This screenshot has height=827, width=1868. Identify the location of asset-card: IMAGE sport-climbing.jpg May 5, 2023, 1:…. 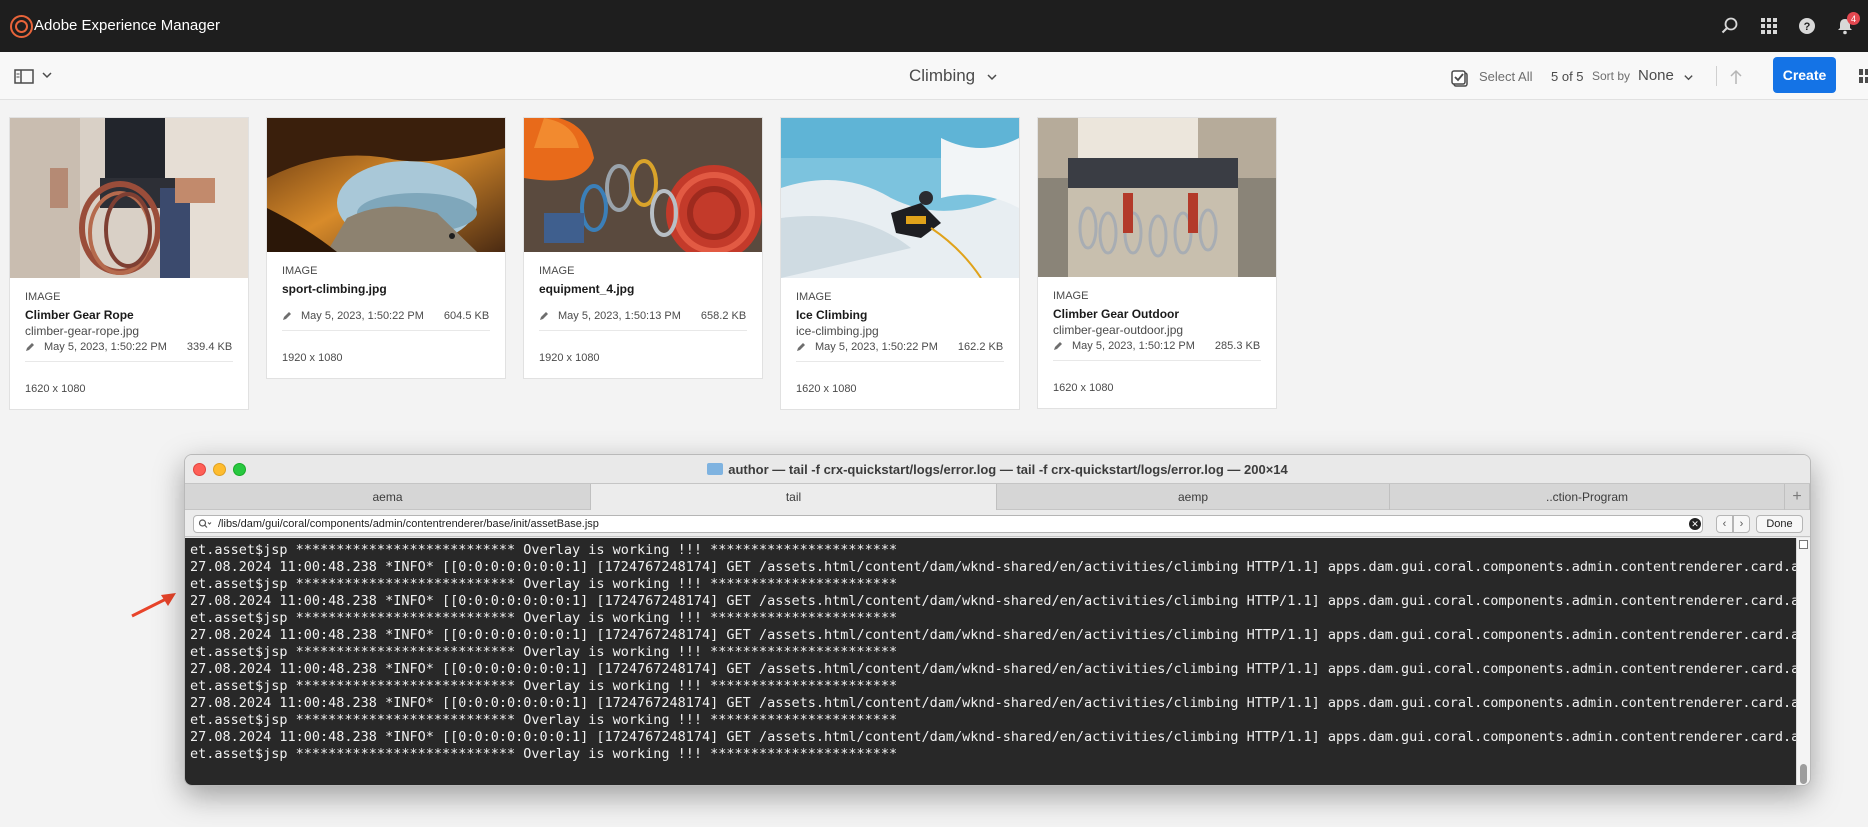
(386, 248).